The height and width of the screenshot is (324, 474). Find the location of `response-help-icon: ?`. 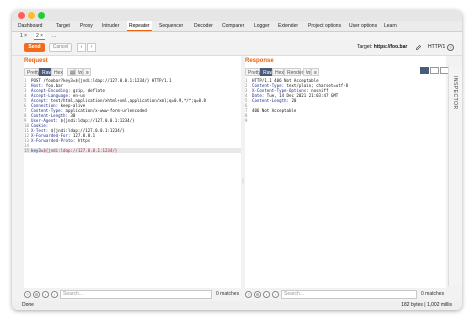

response-help-icon: ? is located at coordinates (248, 294).